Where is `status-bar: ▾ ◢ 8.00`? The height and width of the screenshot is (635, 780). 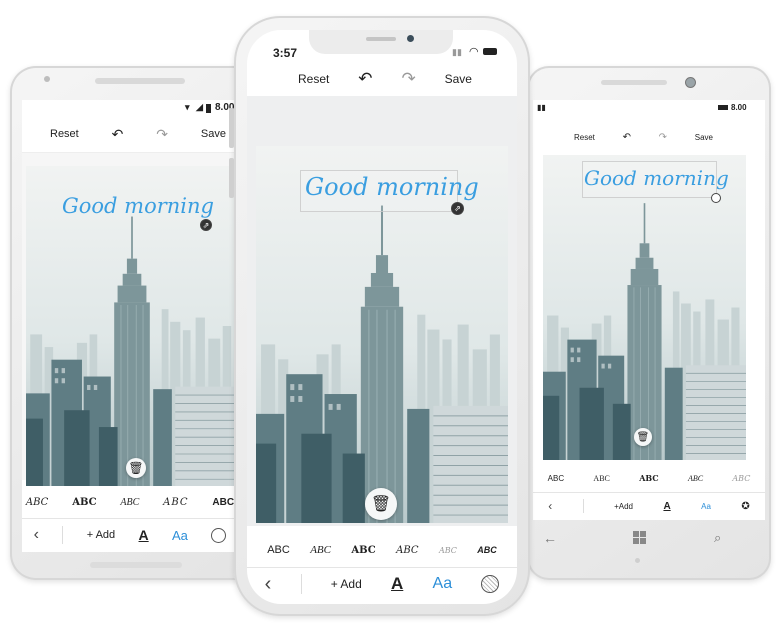 status-bar: ▾ ◢ 8.00 is located at coordinates (130, 109).